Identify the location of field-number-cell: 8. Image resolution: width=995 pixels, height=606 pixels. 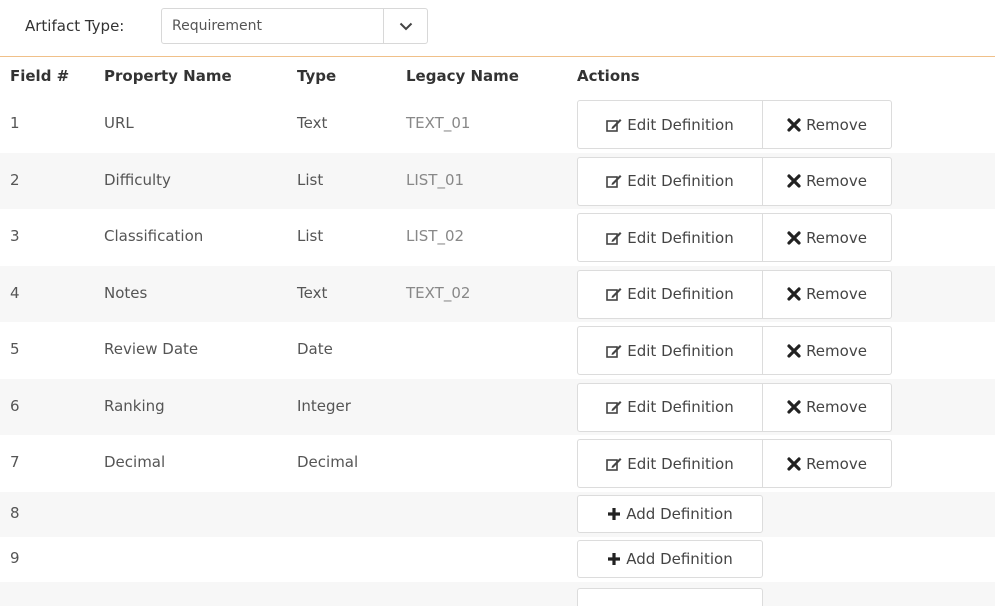
(15, 512).